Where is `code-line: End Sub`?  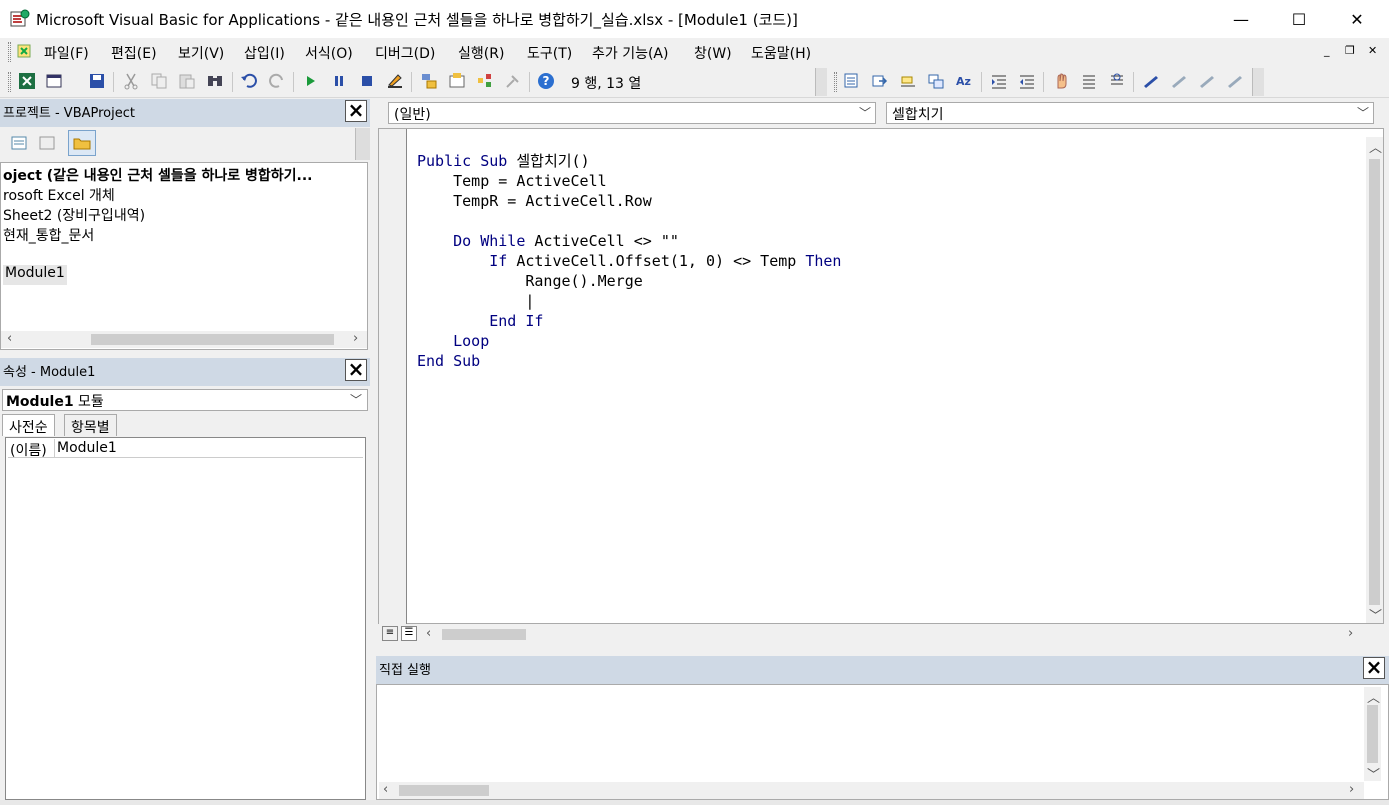
code-line: End Sub is located at coordinates (629, 361).